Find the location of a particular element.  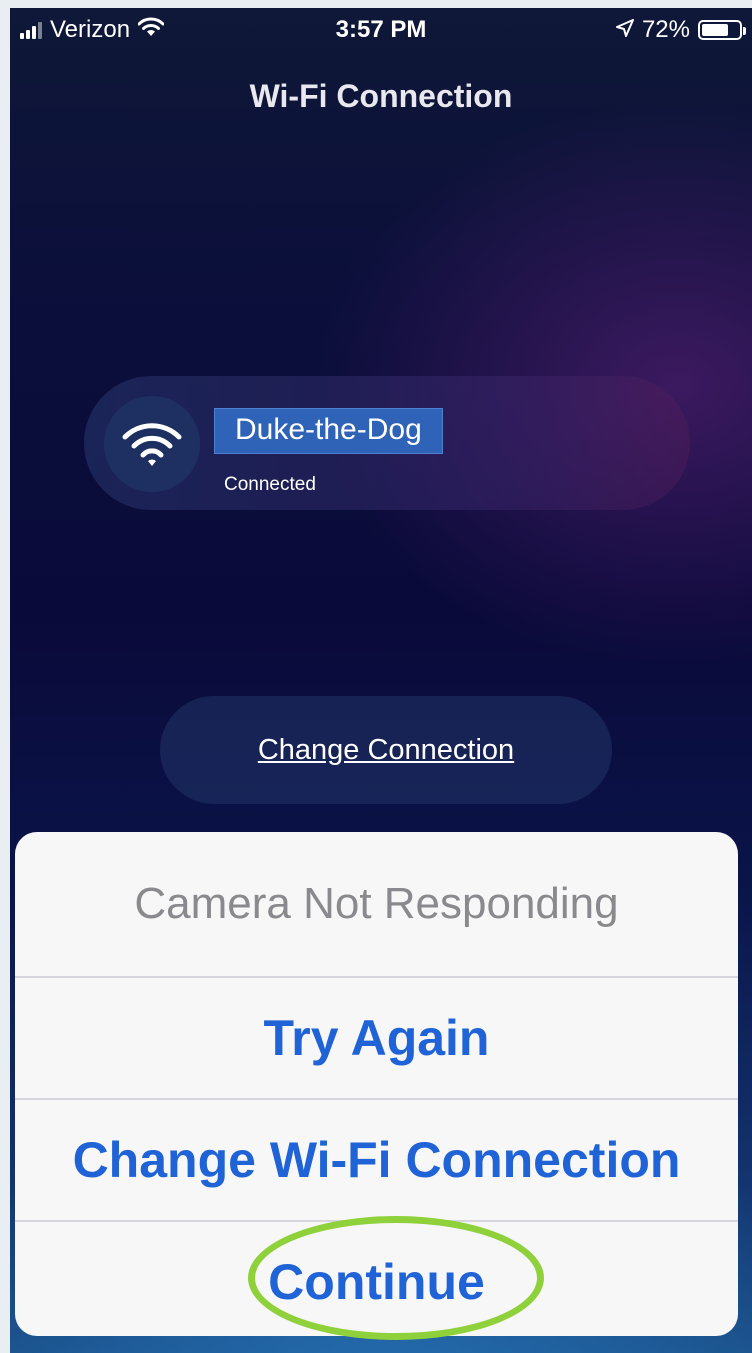

continue-button: Continue is located at coordinates (376, 1279).